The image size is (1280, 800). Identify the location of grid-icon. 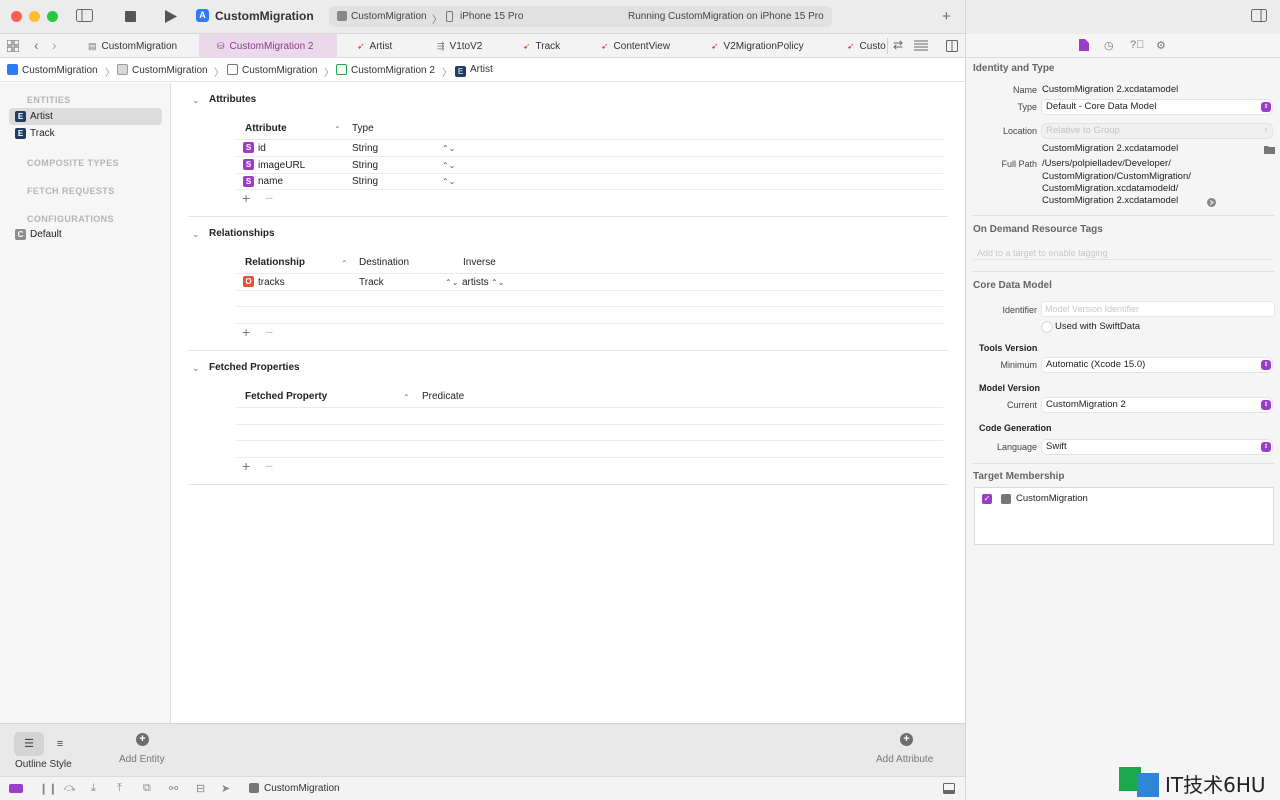
(13, 47).